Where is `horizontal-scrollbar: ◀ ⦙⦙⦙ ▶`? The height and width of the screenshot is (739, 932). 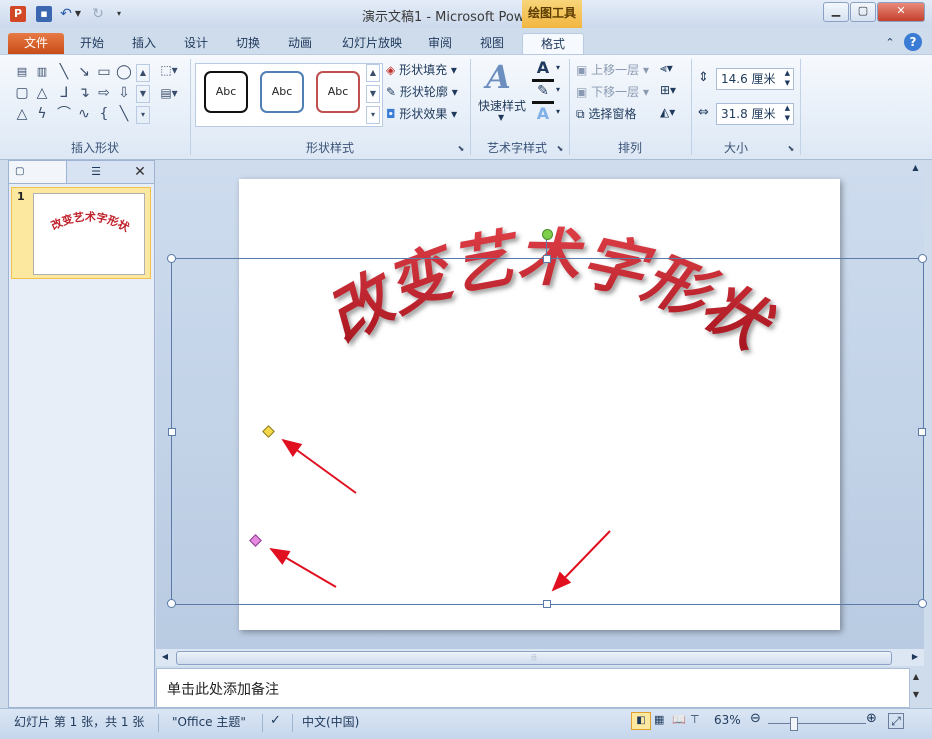
horizontal-scrollbar: ◀ ⦙⦙⦙ ▶ is located at coordinates (540, 657).